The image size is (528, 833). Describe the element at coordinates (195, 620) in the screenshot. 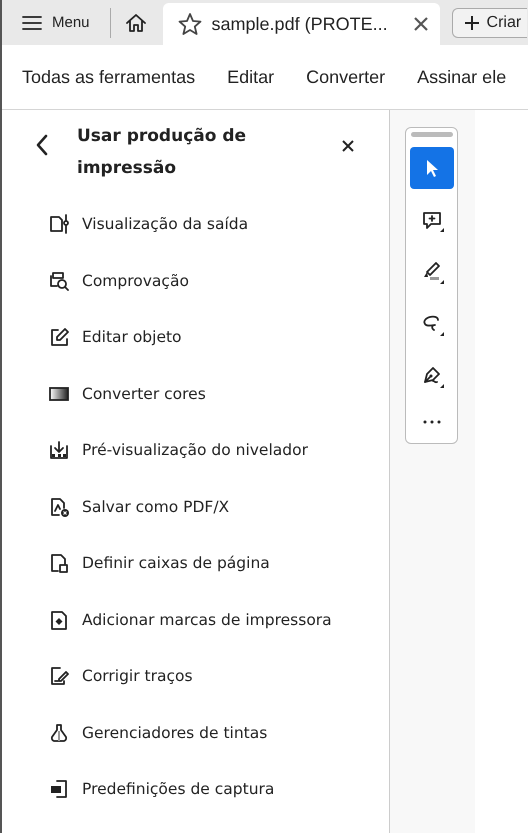

I see `tool-list-item: Adicionar marcas de impressora` at that location.